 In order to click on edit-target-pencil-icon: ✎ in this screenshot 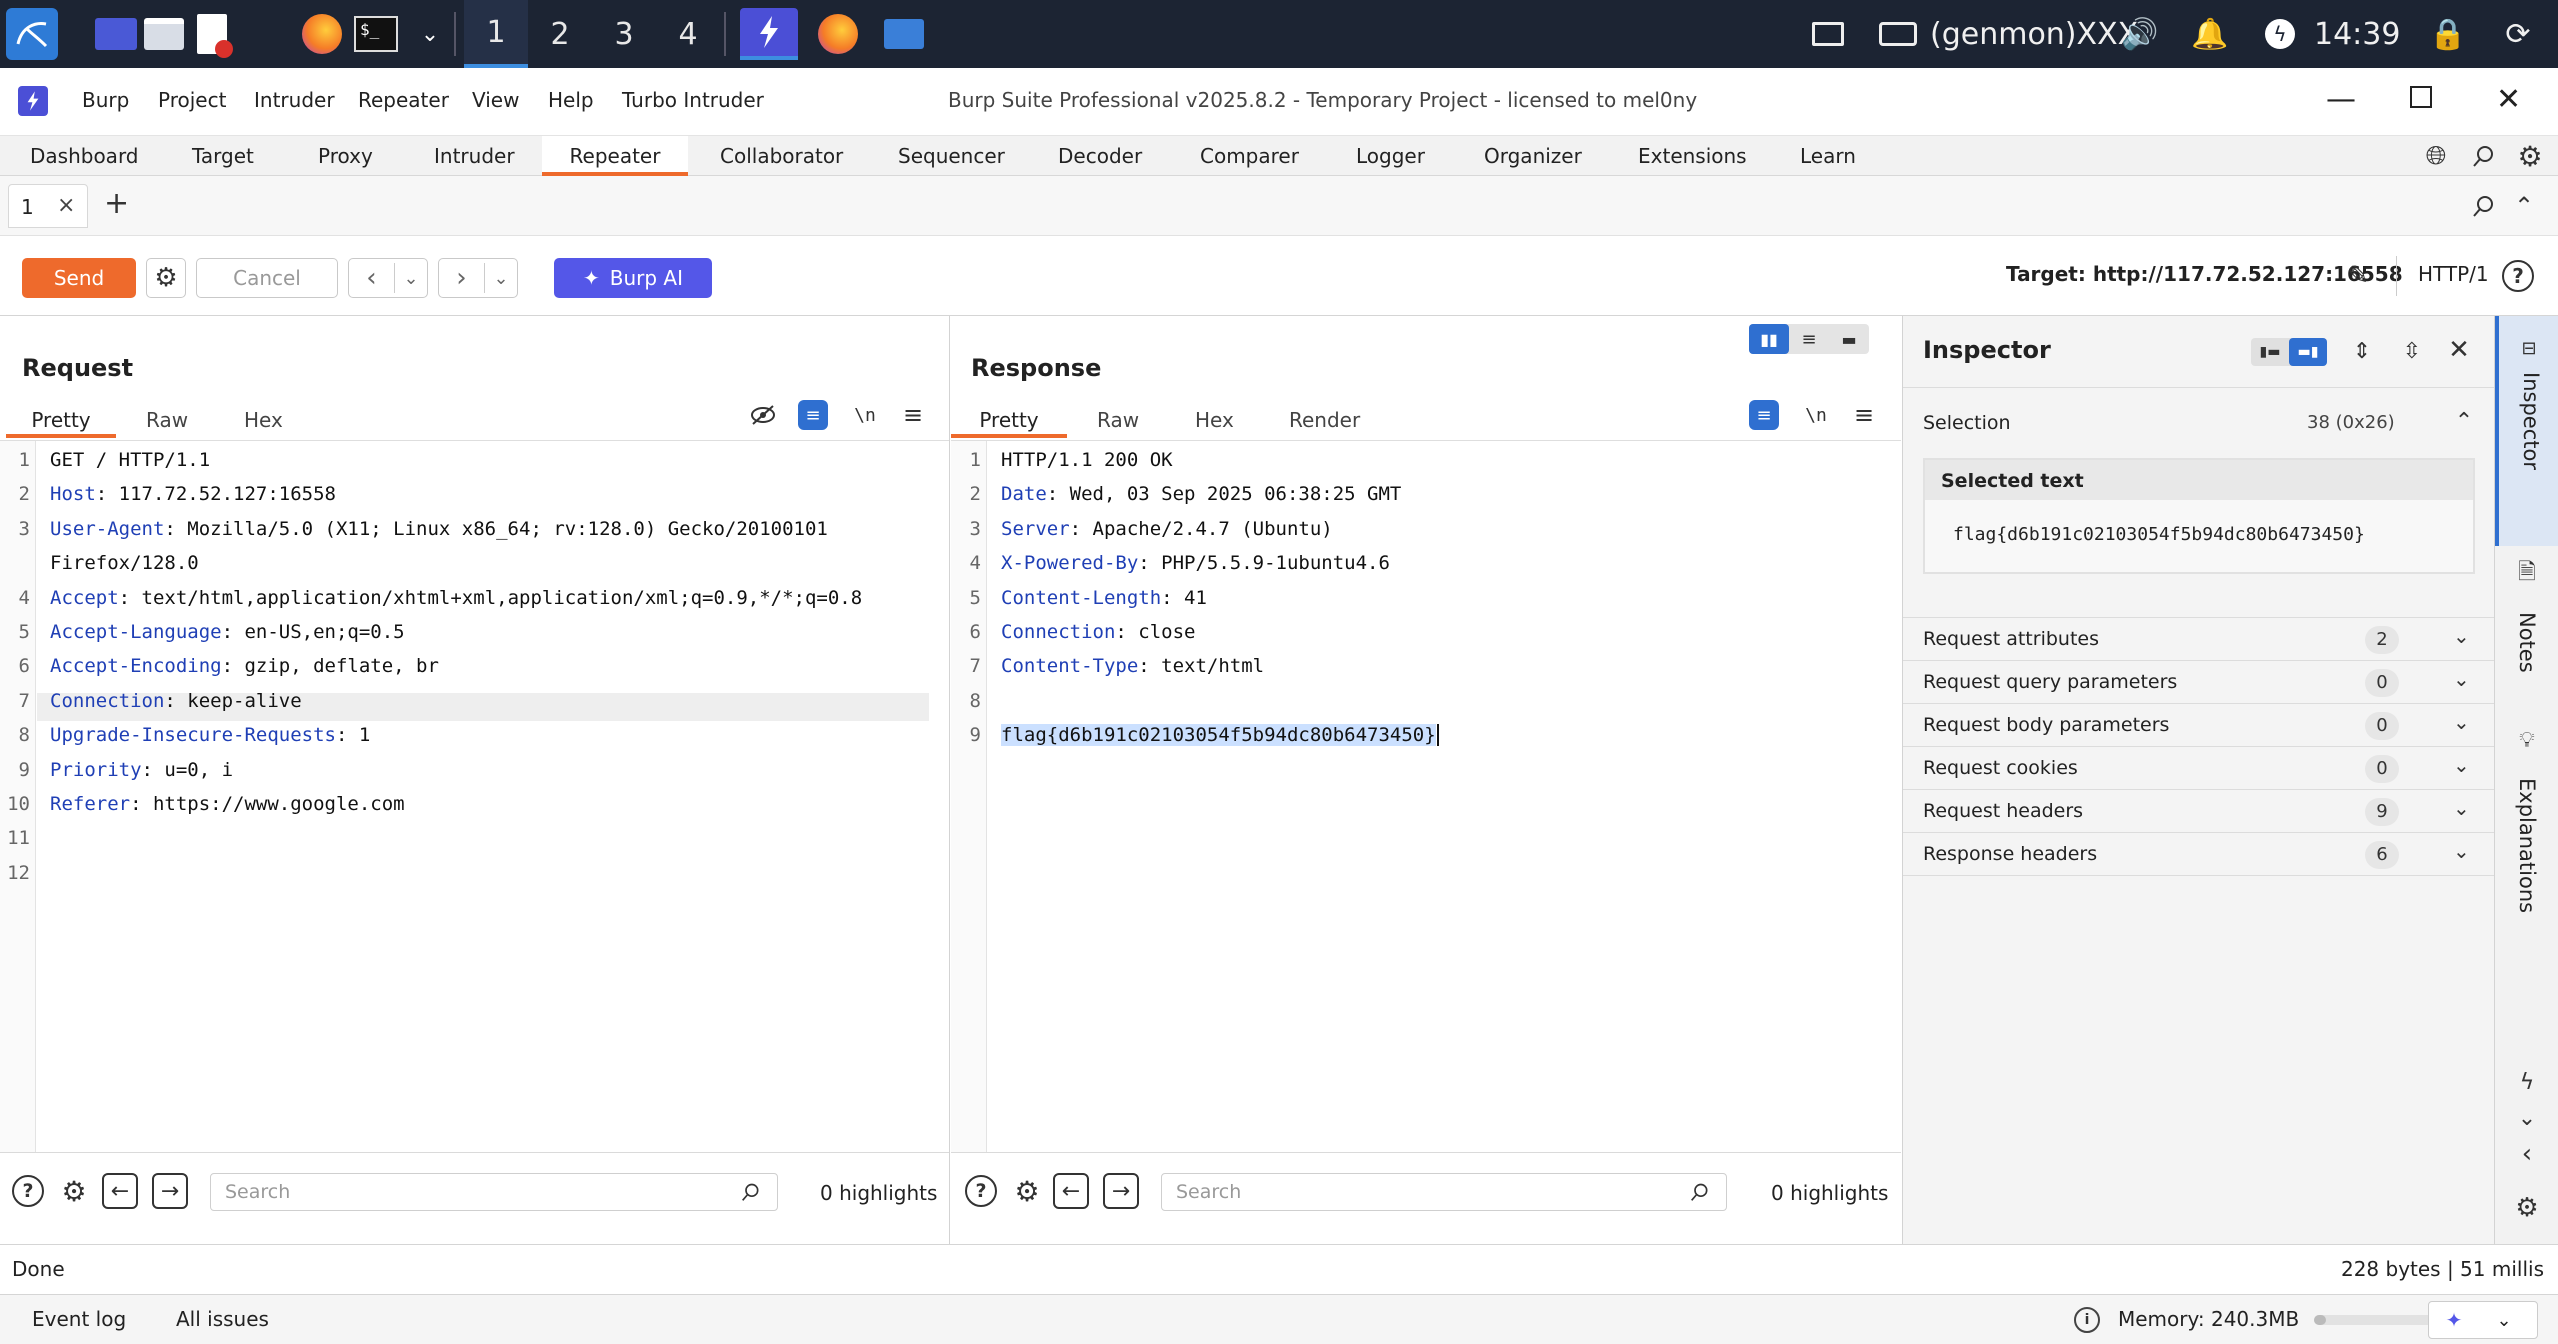, I will do `click(2358, 276)`.